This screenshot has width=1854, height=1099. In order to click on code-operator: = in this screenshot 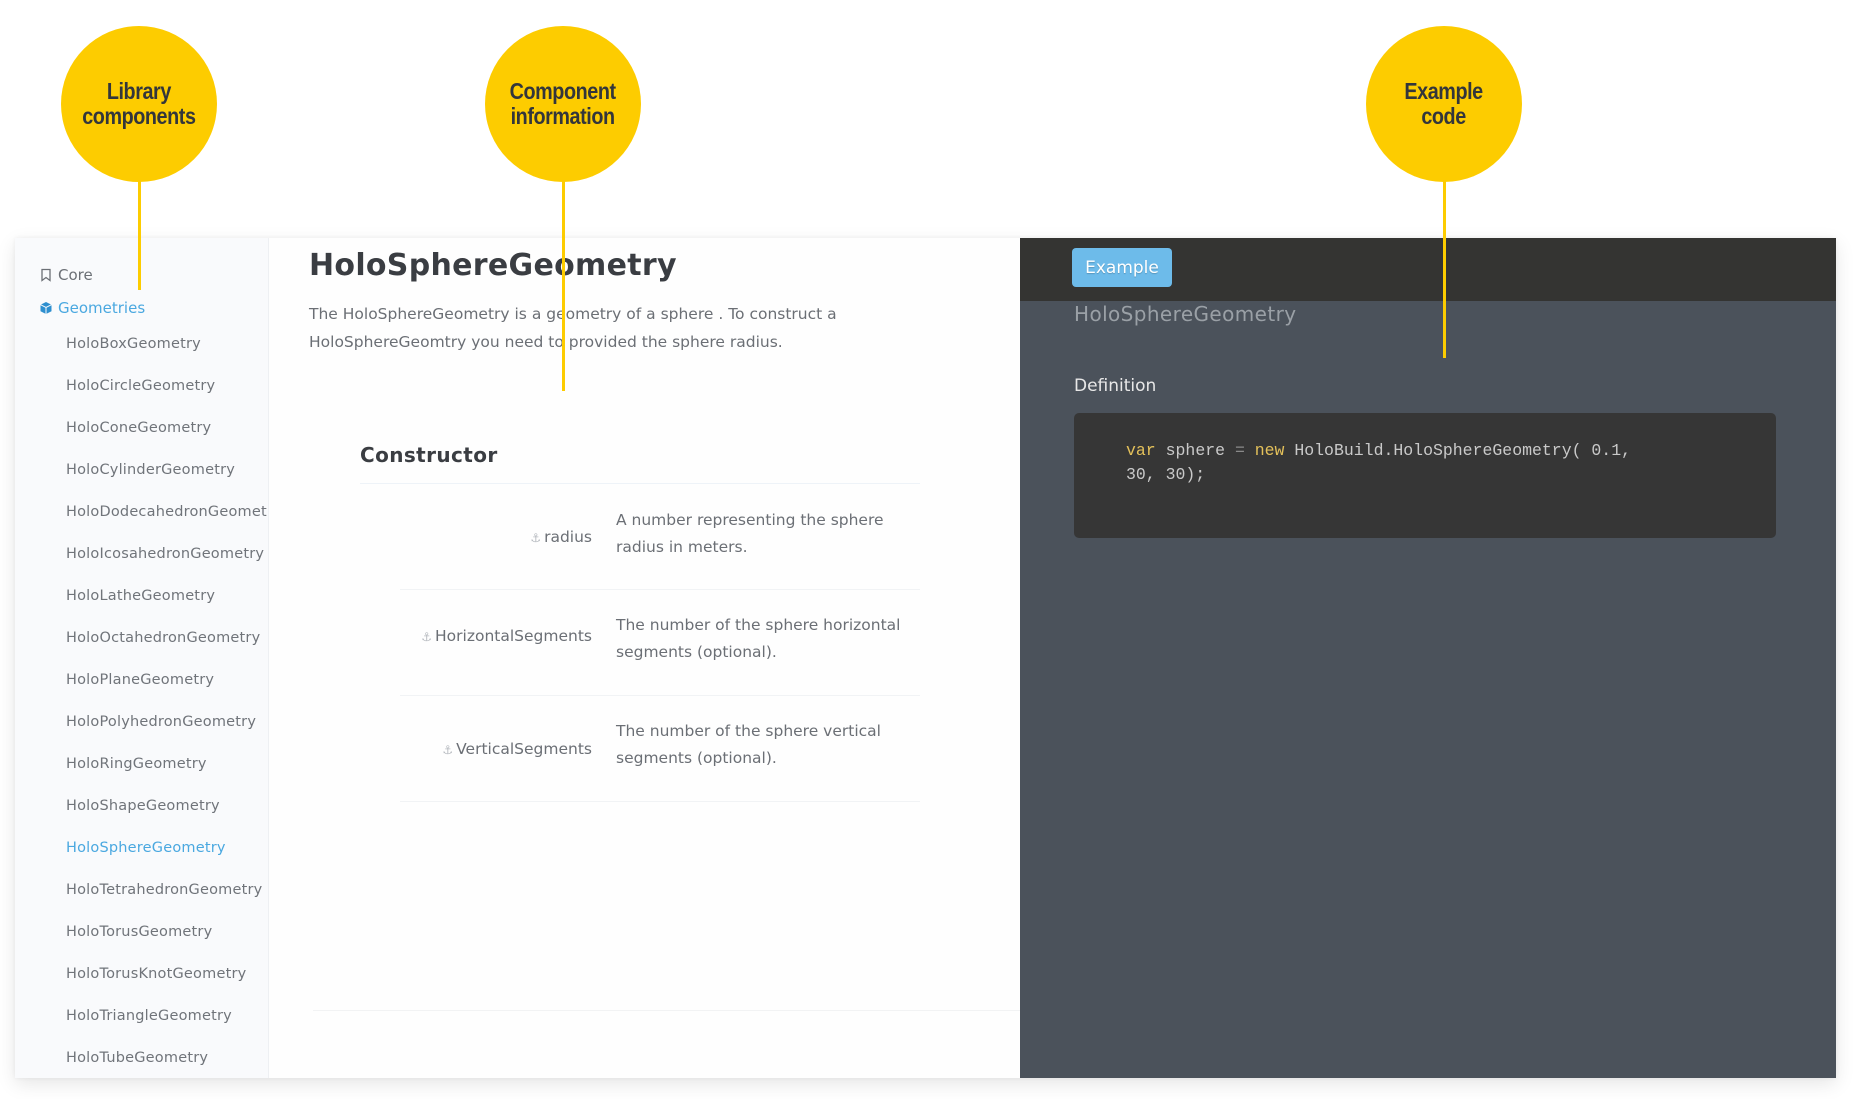, I will do `click(1239, 450)`.